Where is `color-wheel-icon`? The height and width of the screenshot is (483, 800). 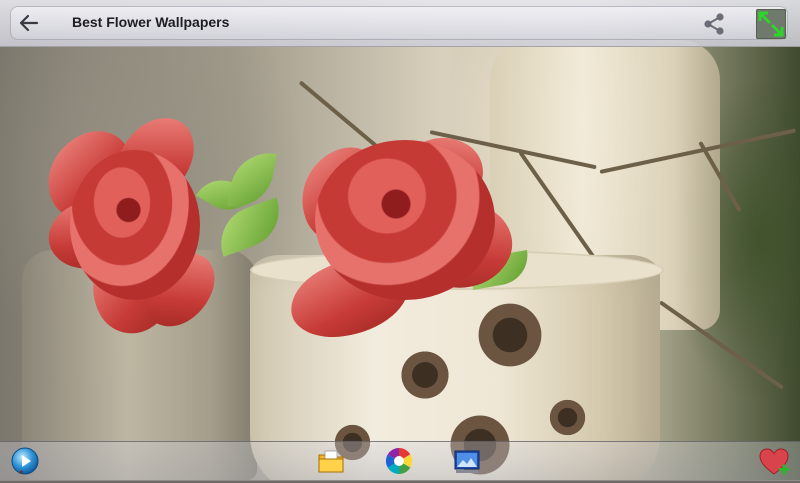 color-wheel-icon is located at coordinates (399, 461).